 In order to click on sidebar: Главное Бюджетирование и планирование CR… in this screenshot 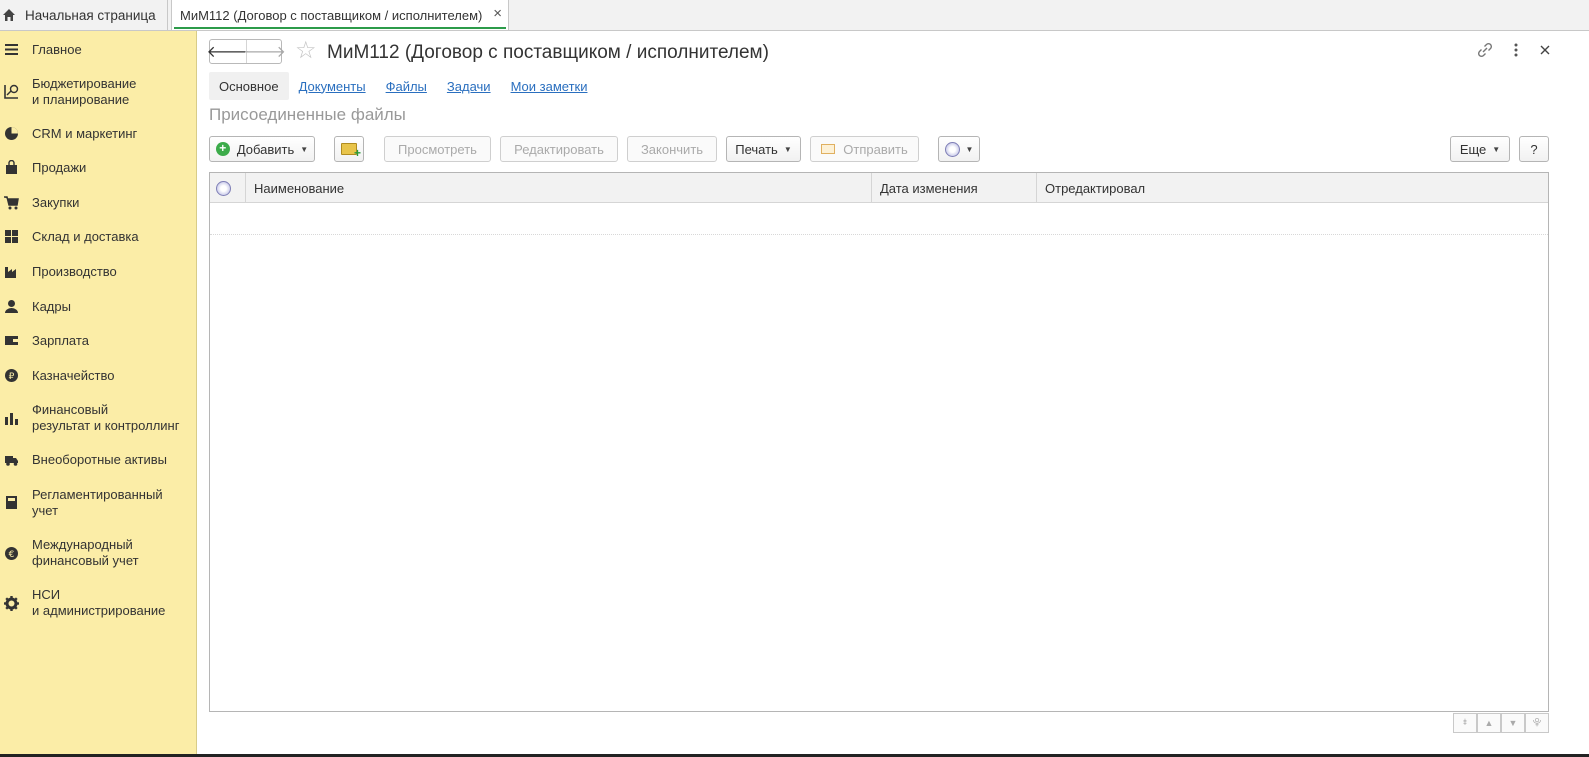, I will do `click(98, 394)`.